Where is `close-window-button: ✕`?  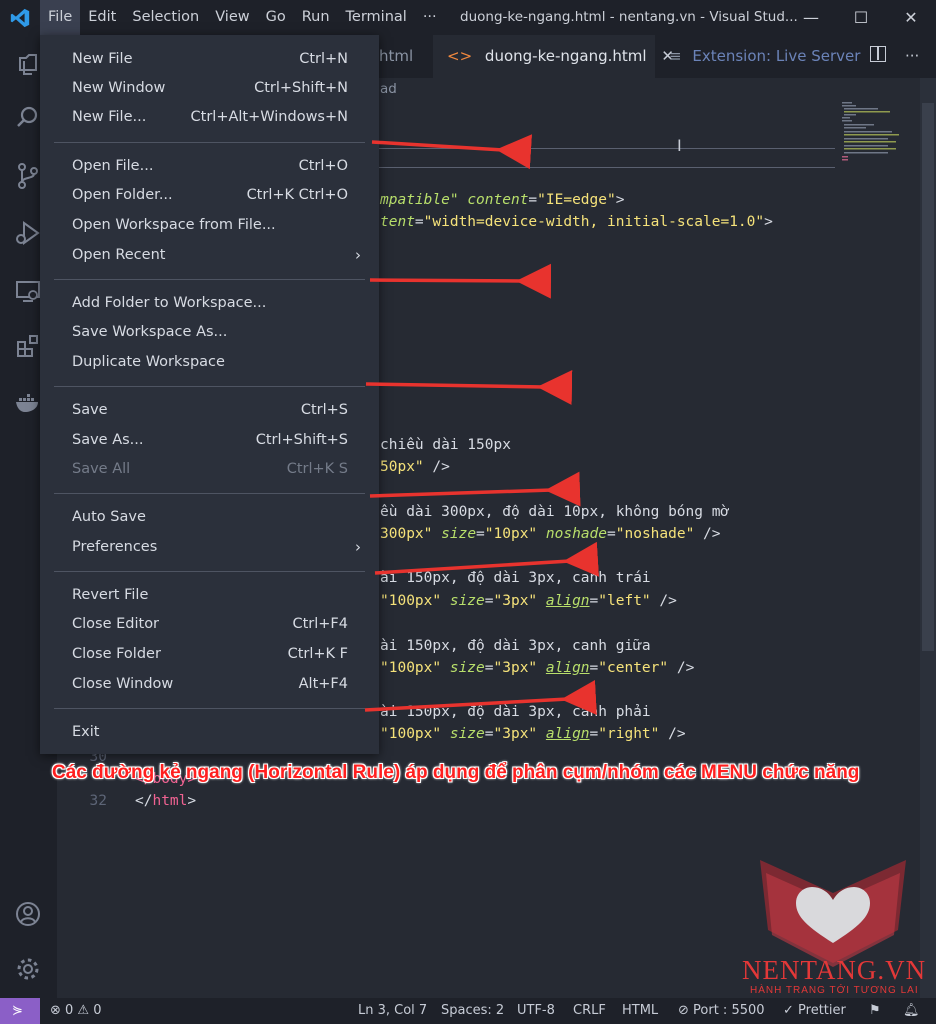
close-window-button: ✕ is located at coordinates (911, 17).